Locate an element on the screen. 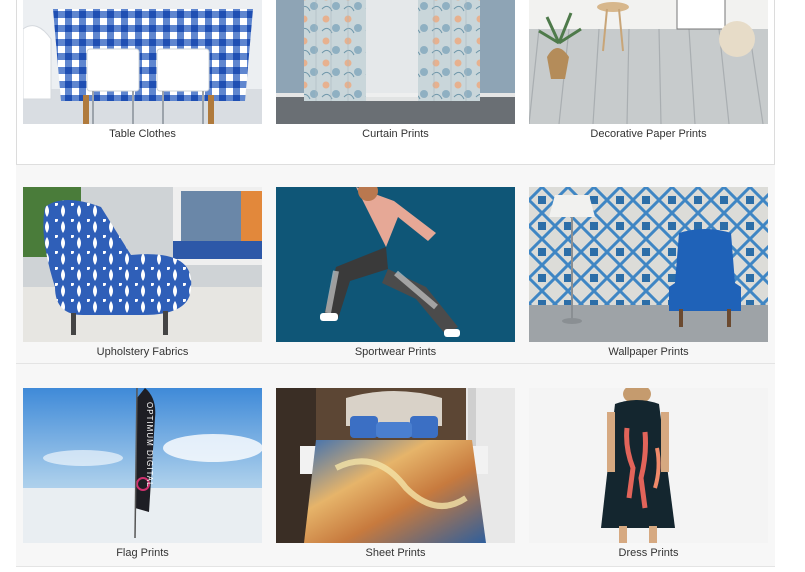 Image resolution: width=805 pixels, height=572 pixels. gallery-item-wallpaper-prints: Wallpaper Prints is located at coordinates (648, 273).